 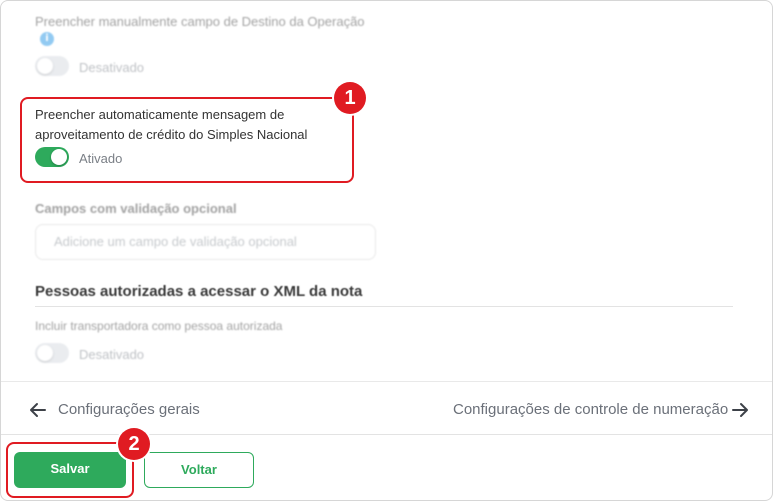 I want to click on nav-prev-label: Configurações gerais, so click(x=129, y=409).